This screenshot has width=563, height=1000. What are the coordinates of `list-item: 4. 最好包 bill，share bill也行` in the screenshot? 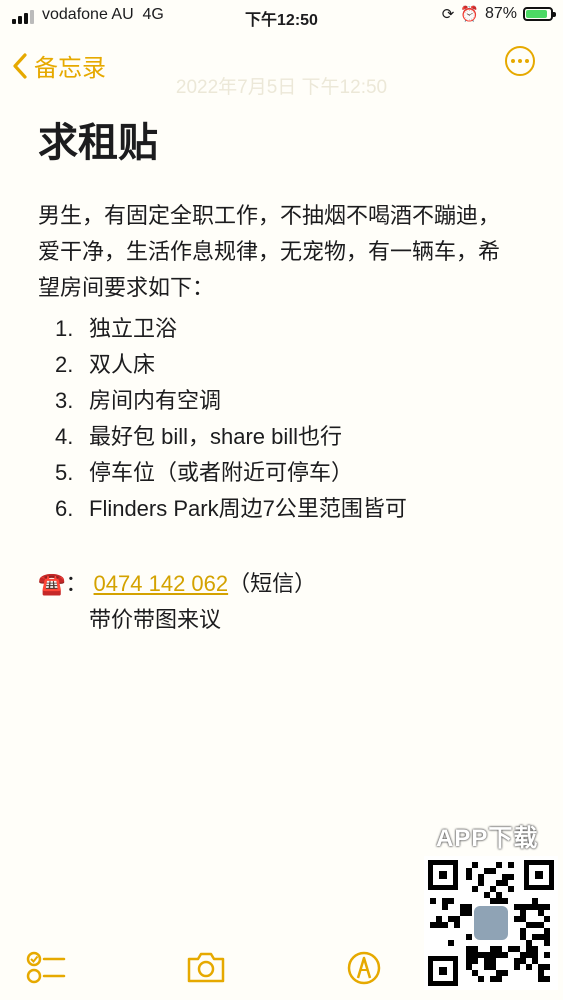 It's located at (231, 437).